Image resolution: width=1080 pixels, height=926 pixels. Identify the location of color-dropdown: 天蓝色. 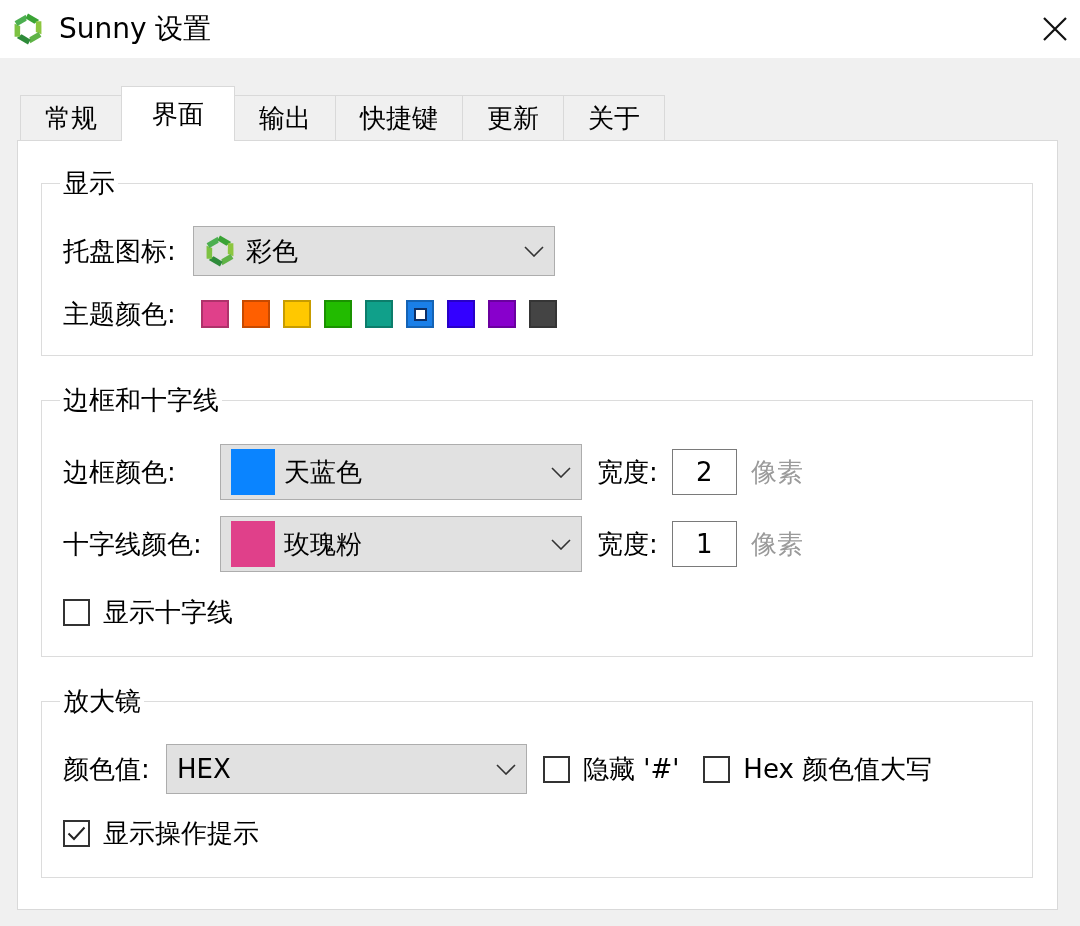
(401, 472).